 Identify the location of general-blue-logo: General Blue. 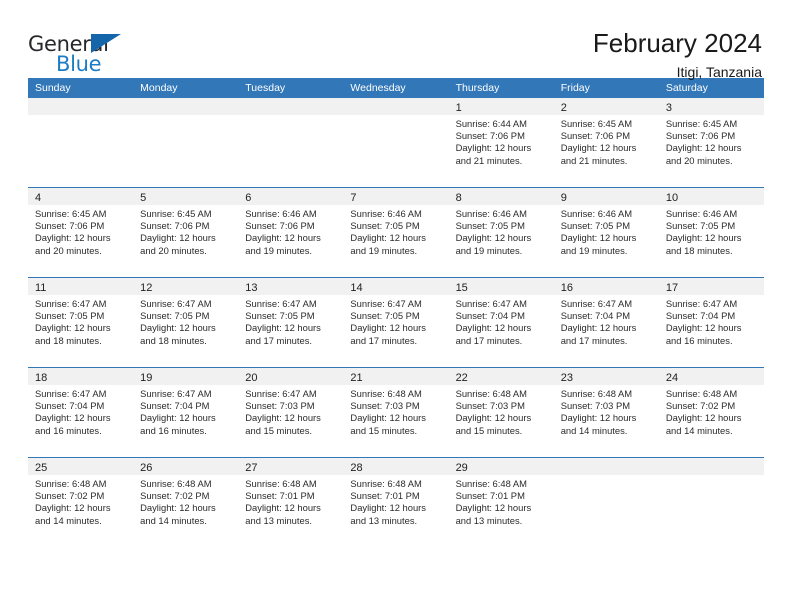
(88, 54).